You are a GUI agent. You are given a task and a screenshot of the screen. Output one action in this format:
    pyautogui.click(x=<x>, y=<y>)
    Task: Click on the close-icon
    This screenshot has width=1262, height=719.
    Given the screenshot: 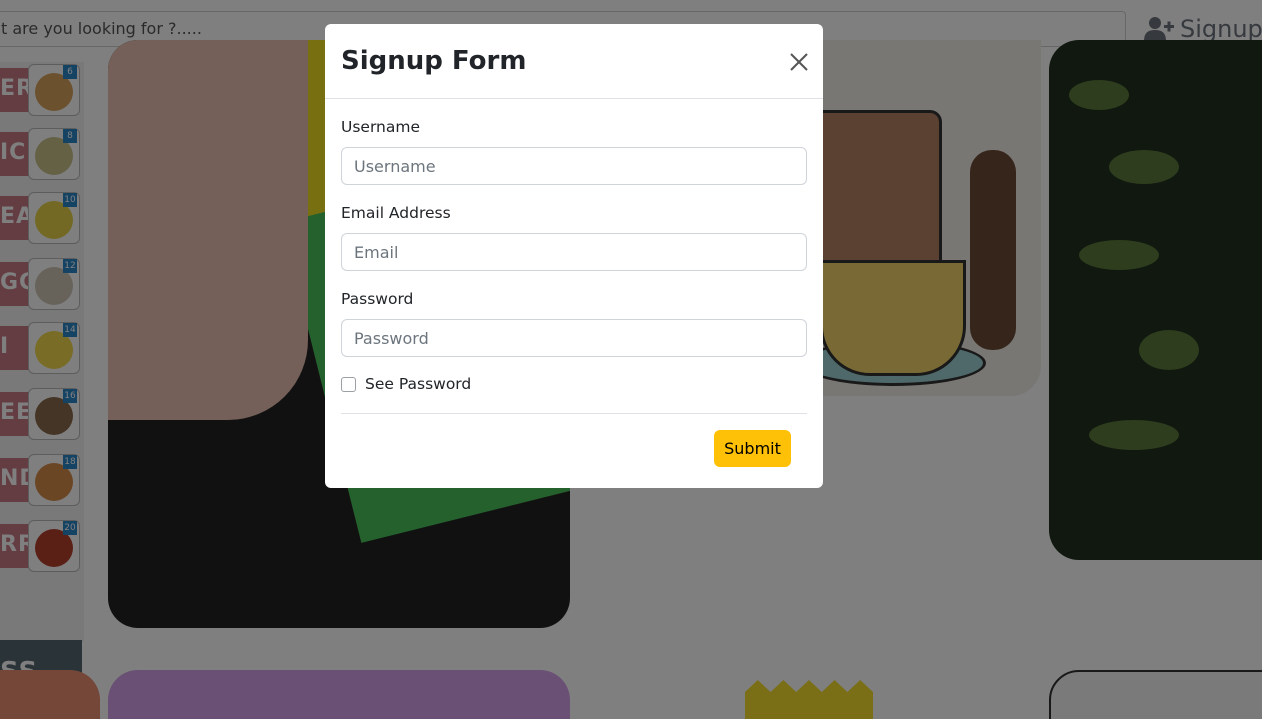 What is the action you would take?
    pyautogui.click(x=799, y=62)
    